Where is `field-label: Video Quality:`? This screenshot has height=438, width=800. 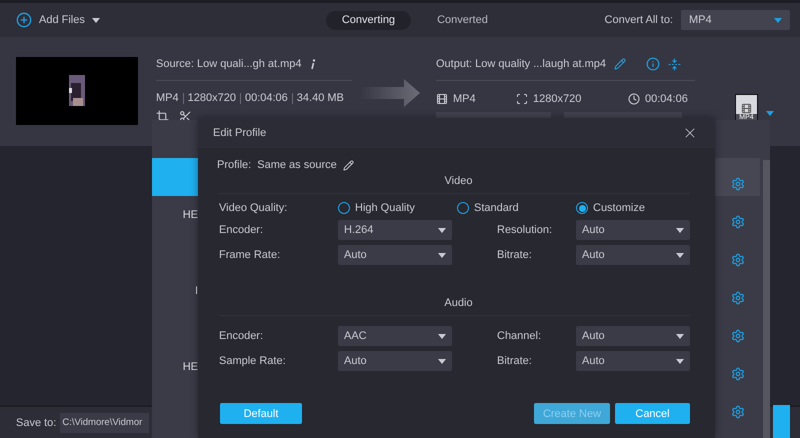
field-label: Video Quality: is located at coordinates (253, 208).